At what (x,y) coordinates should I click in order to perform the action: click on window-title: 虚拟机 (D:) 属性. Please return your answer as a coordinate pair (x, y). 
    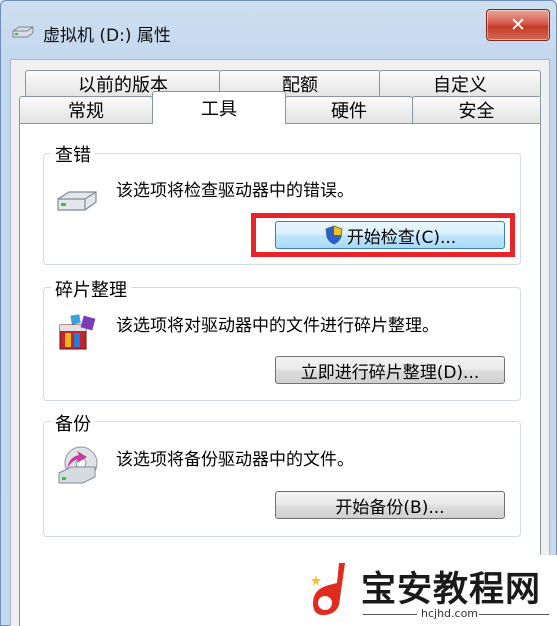
    Looking at the image, I should click on (107, 36).